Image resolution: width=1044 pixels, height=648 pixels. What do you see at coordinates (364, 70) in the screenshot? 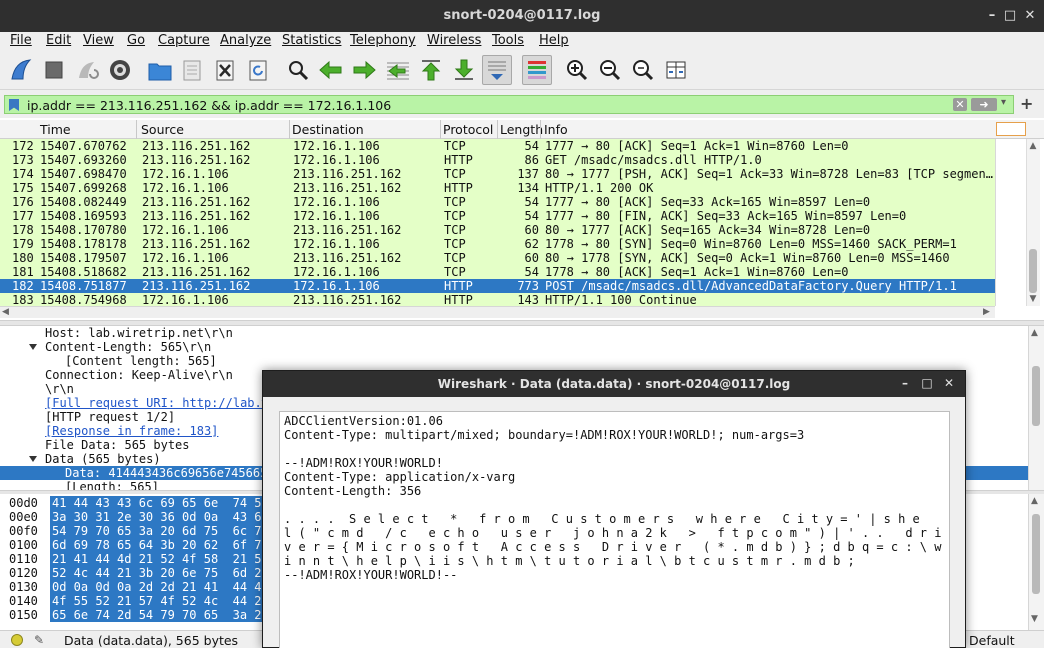
I see `go-forward-icon` at bounding box center [364, 70].